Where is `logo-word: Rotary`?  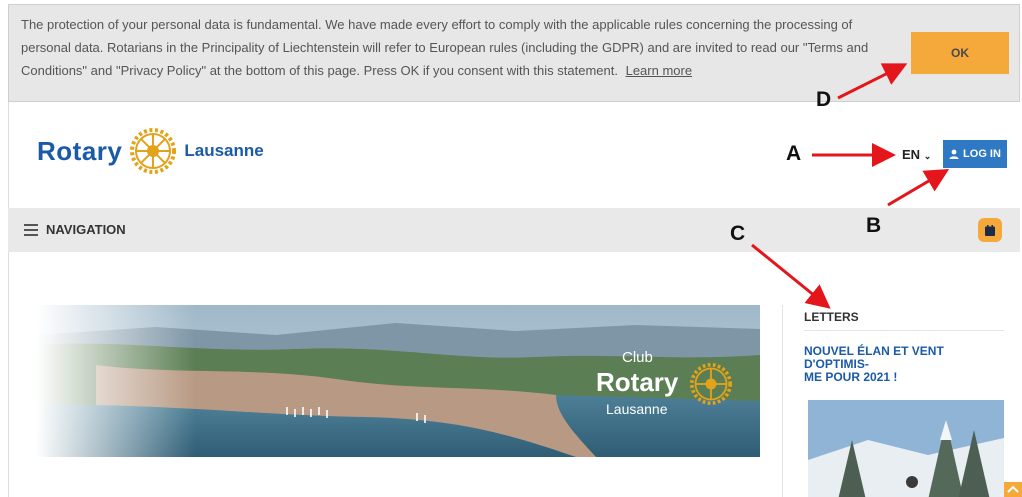
logo-word: Rotary is located at coordinates (80, 150).